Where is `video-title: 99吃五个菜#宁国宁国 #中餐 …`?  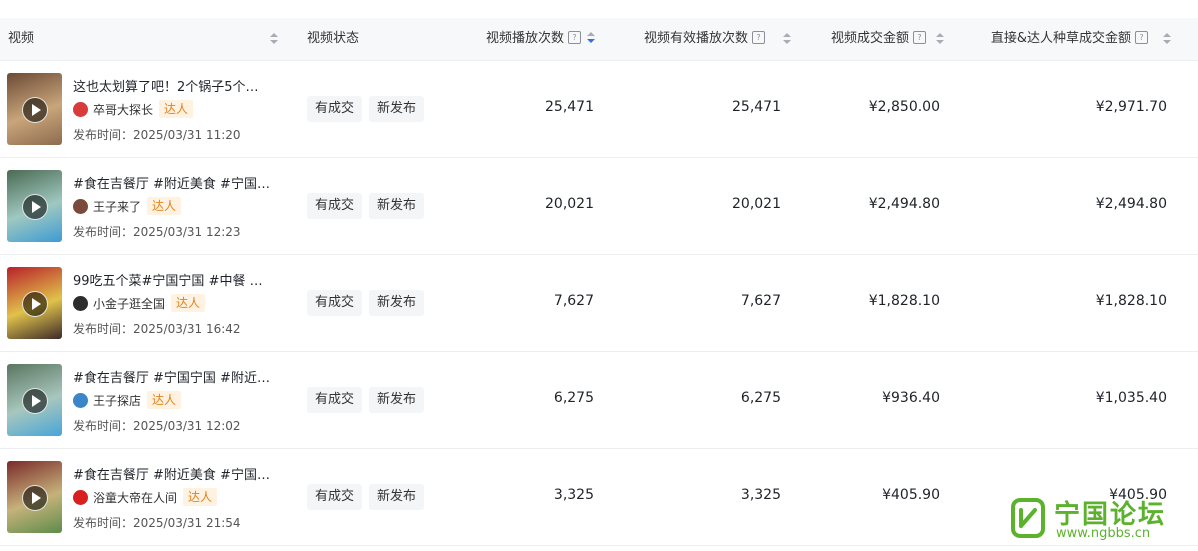
video-title: 99吃五个菜#宁国宁国 #中餐 … is located at coordinates (168, 279).